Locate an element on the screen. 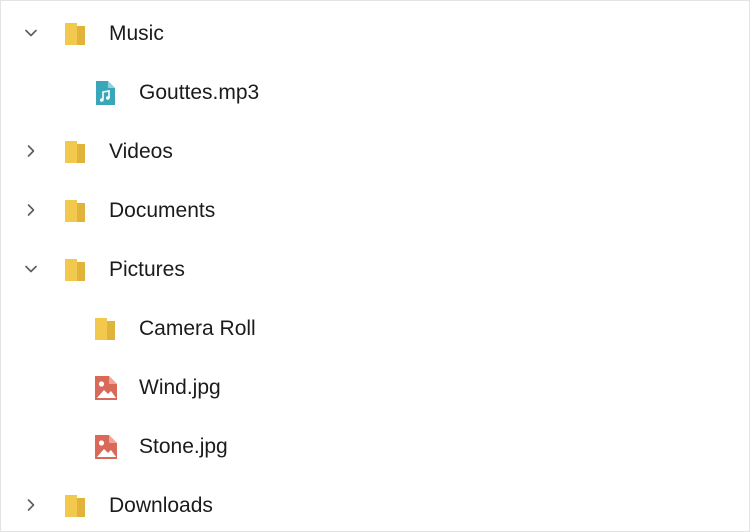 Image resolution: width=750 pixels, height=532 pixels. tree-item-pictures: Pictures is located at coordinates (375, 269).